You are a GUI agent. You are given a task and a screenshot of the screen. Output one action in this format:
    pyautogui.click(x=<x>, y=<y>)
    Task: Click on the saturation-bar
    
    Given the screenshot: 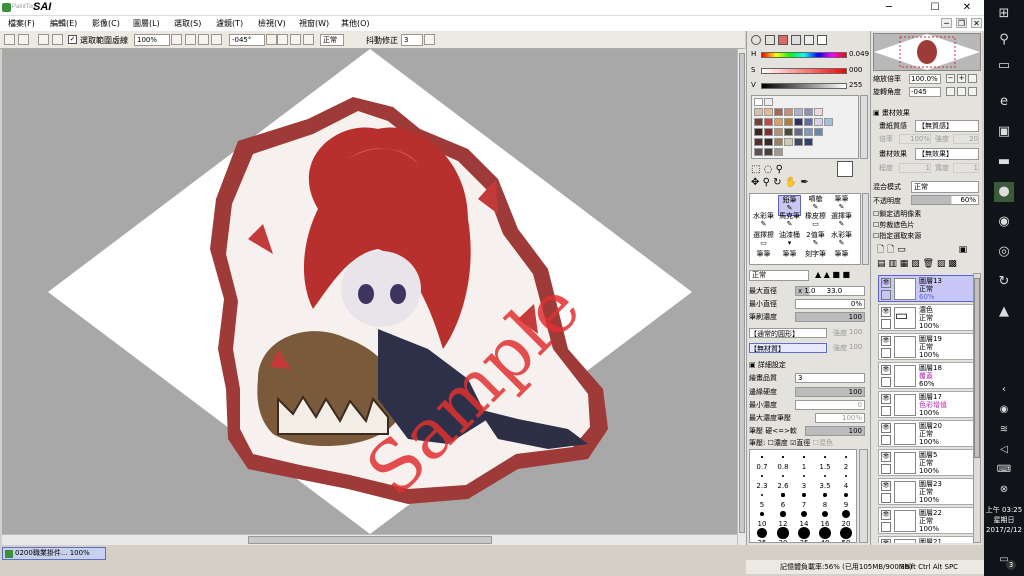 What is the action you would take?
    pyautogui.click(x=804, y=71)
    